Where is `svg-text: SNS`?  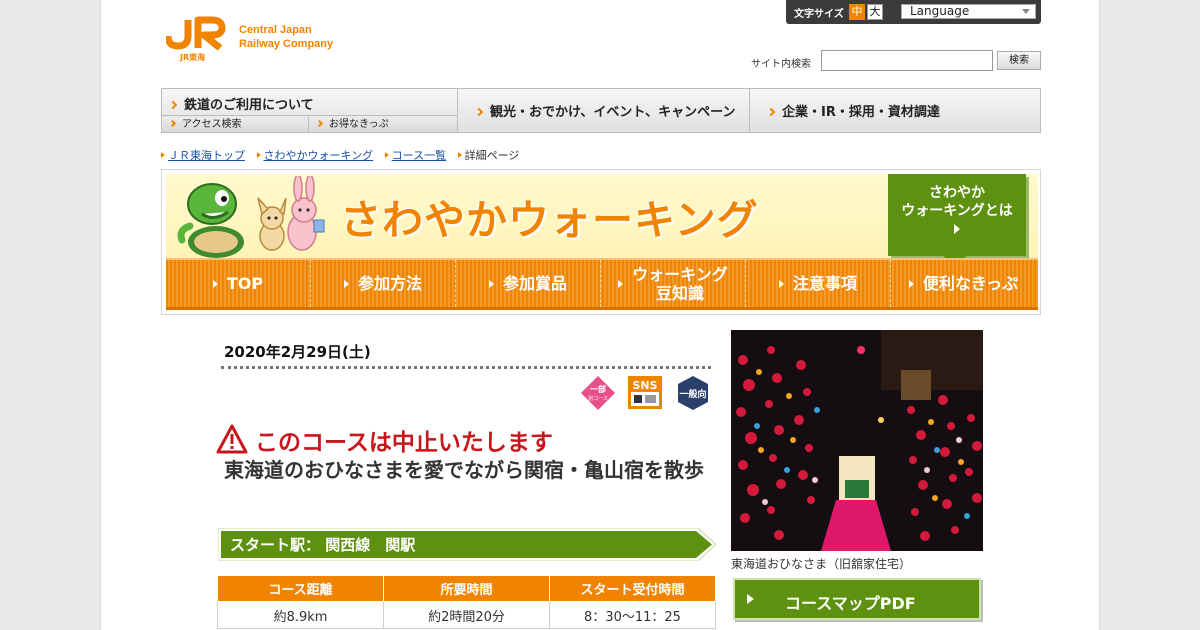 svg-text: SNS is located at coordinates (644, 385).